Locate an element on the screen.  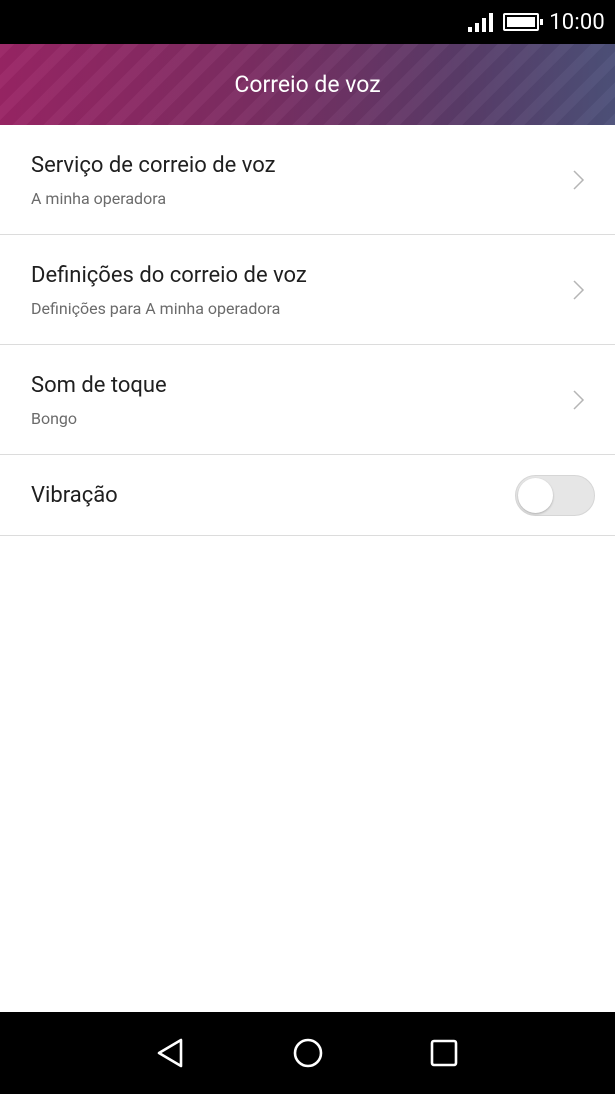
home-icon is located at coordinates (308, 1053).